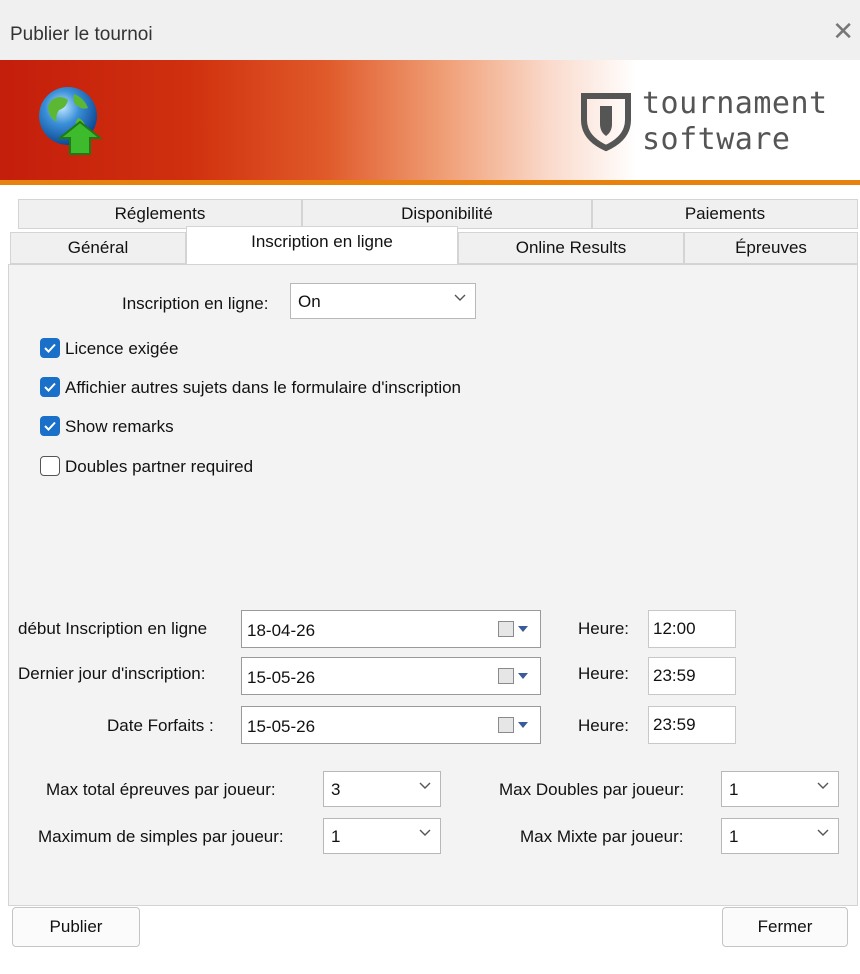 This screenshot has width=860, height=974. What do you see at coordinates (391, 676) in the screenshot?
I see `date-picker-dernier-jour: 15-05-26` at bounding box center [391, 676].